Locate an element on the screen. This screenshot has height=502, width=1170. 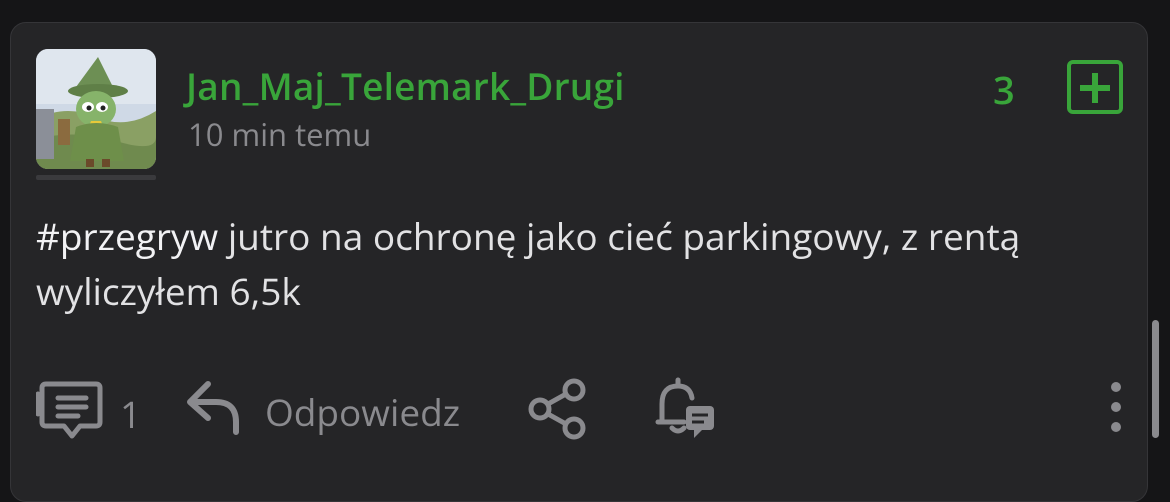
more-button is located at coordinates (1116, 407).